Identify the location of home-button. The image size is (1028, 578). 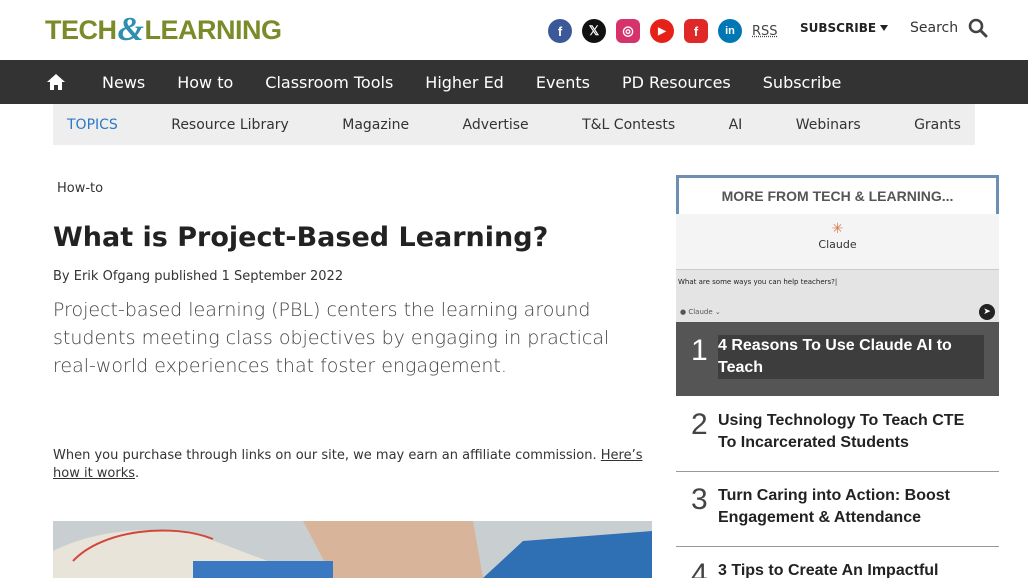
(56, 82).